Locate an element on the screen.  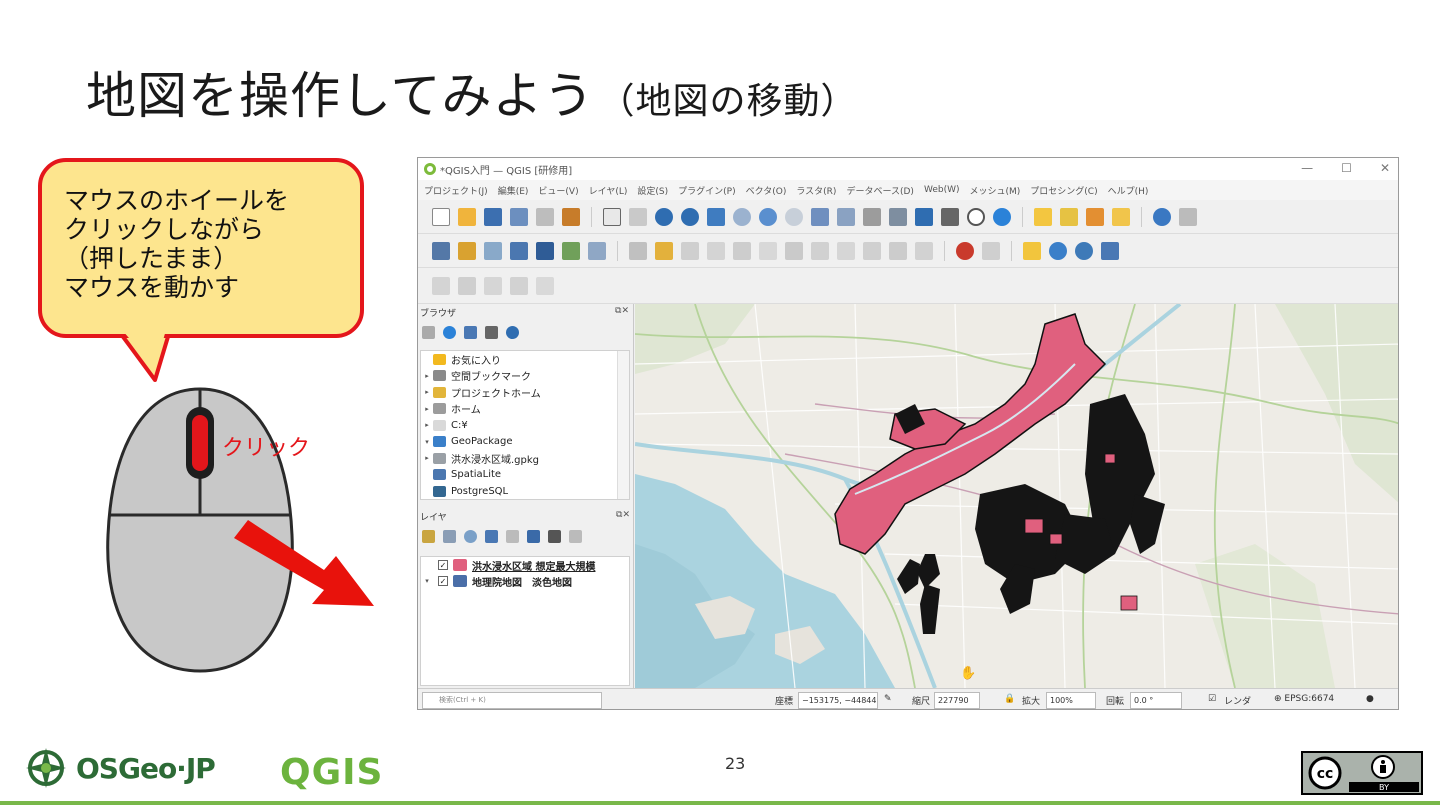
create-layer-icon is located at coordinates (441, 285).